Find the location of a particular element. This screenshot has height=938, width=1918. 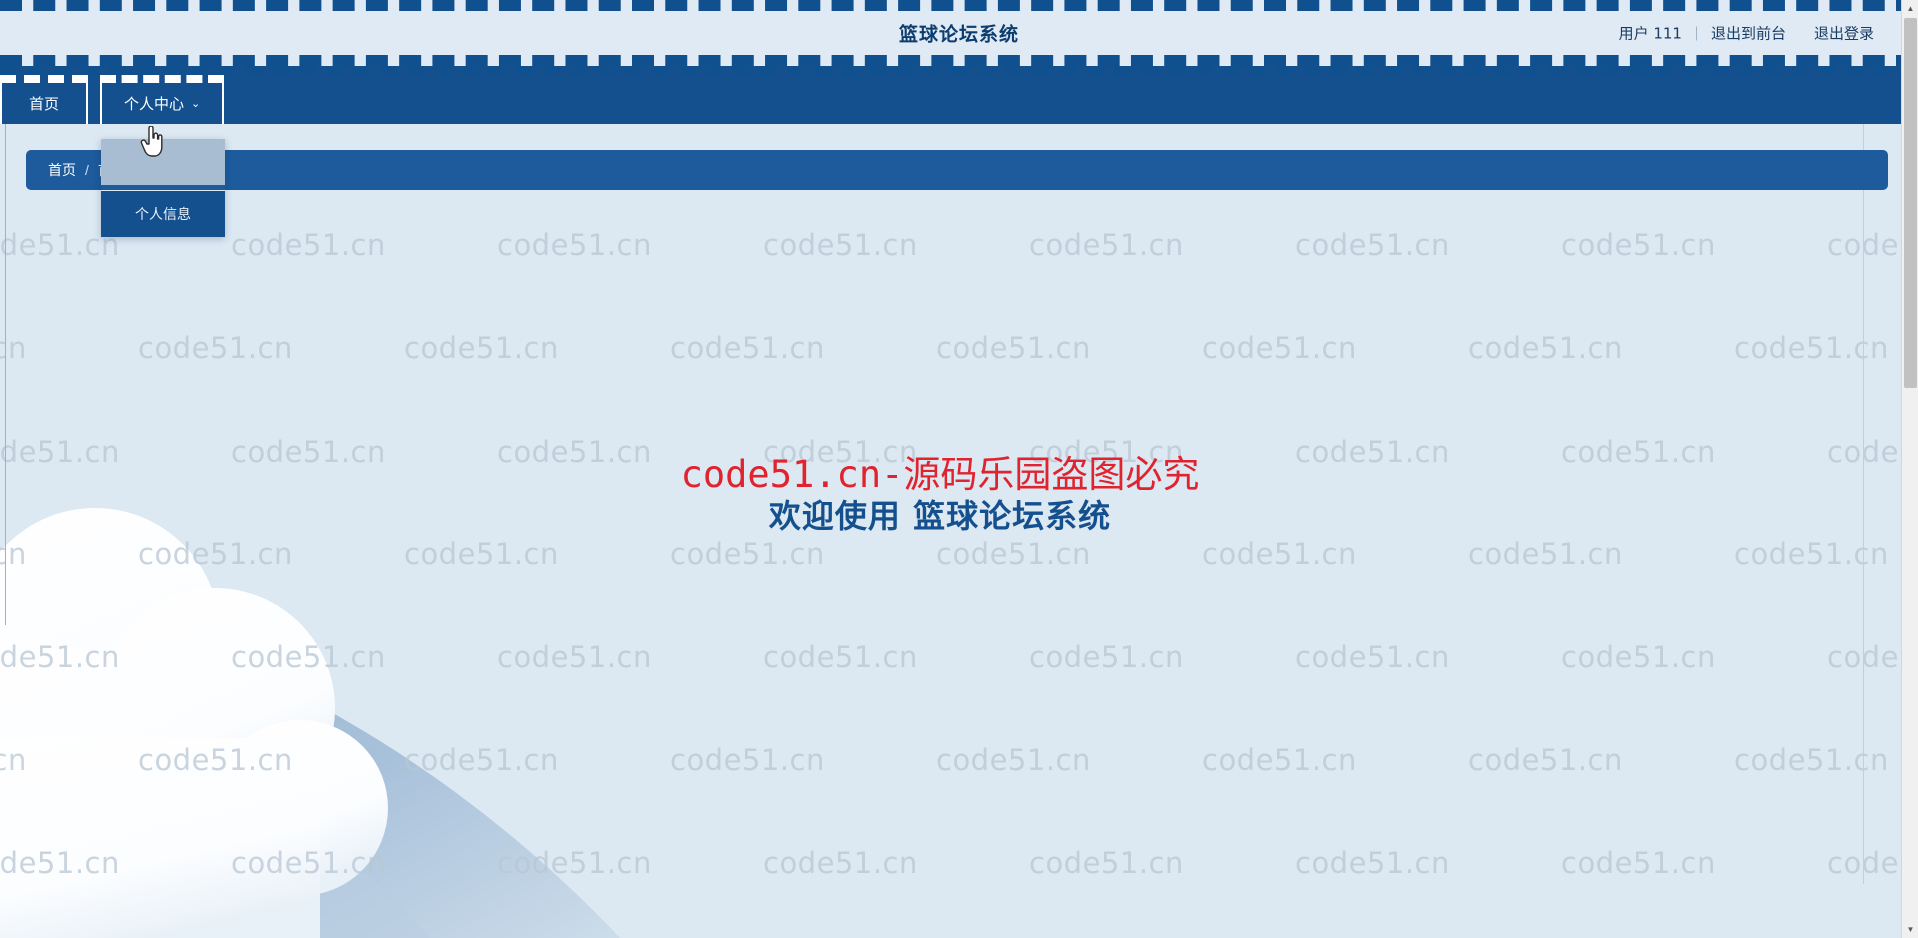

logout-link: 退出登录 is located at coordinates (1844, 33).